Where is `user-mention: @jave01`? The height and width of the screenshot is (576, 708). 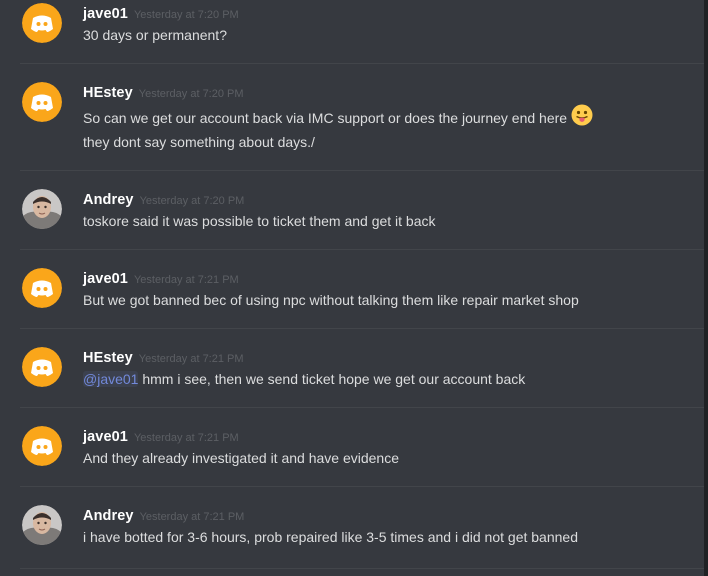 user-mention: @jave01 is located at coordinates (111, 379).